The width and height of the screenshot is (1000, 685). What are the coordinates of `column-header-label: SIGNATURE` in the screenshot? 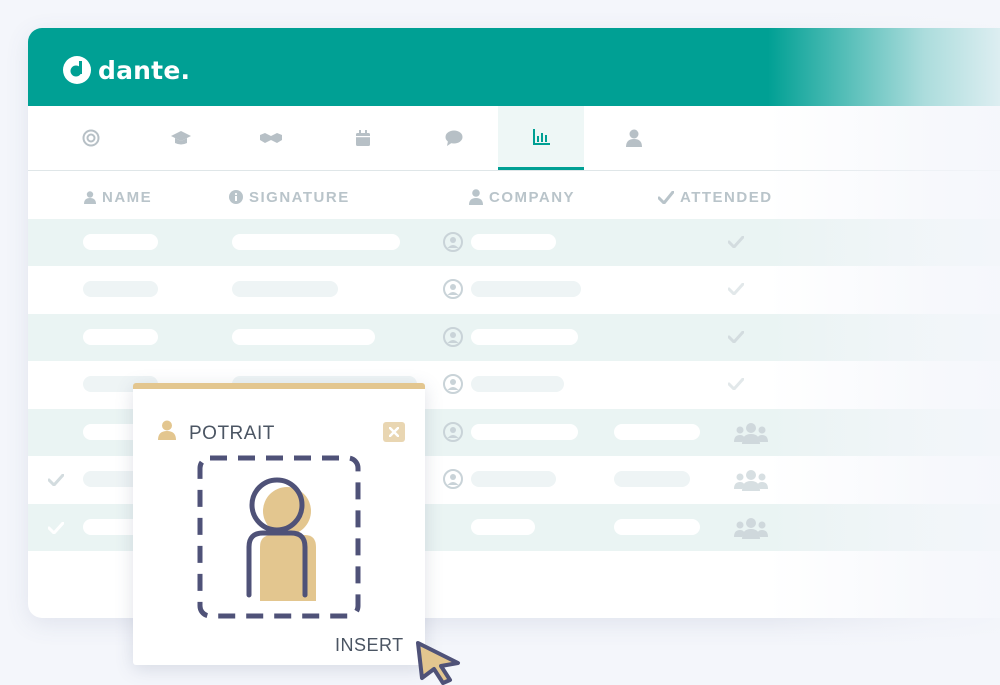 It's located at (299, 197).